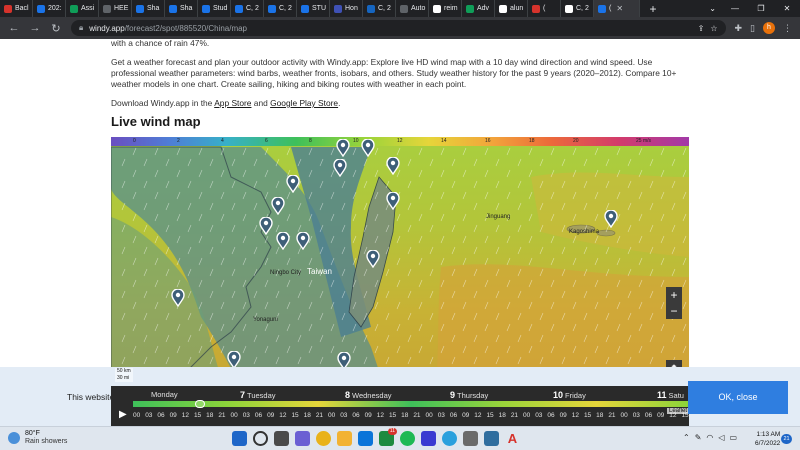 The image size is (800, 450). Describe the element at coordinates (686, 437) in the screenshot. I see `chevron-up-icon: ⌃` at that location.